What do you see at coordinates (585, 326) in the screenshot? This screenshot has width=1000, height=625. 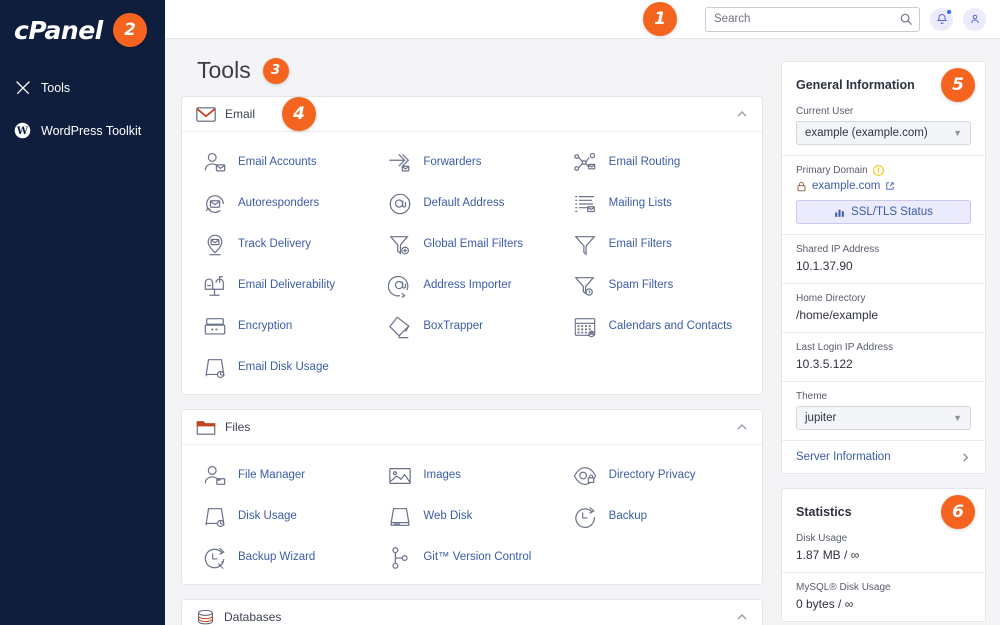 I see `calendars-contacts-icon` at bounding box center [585, 326].